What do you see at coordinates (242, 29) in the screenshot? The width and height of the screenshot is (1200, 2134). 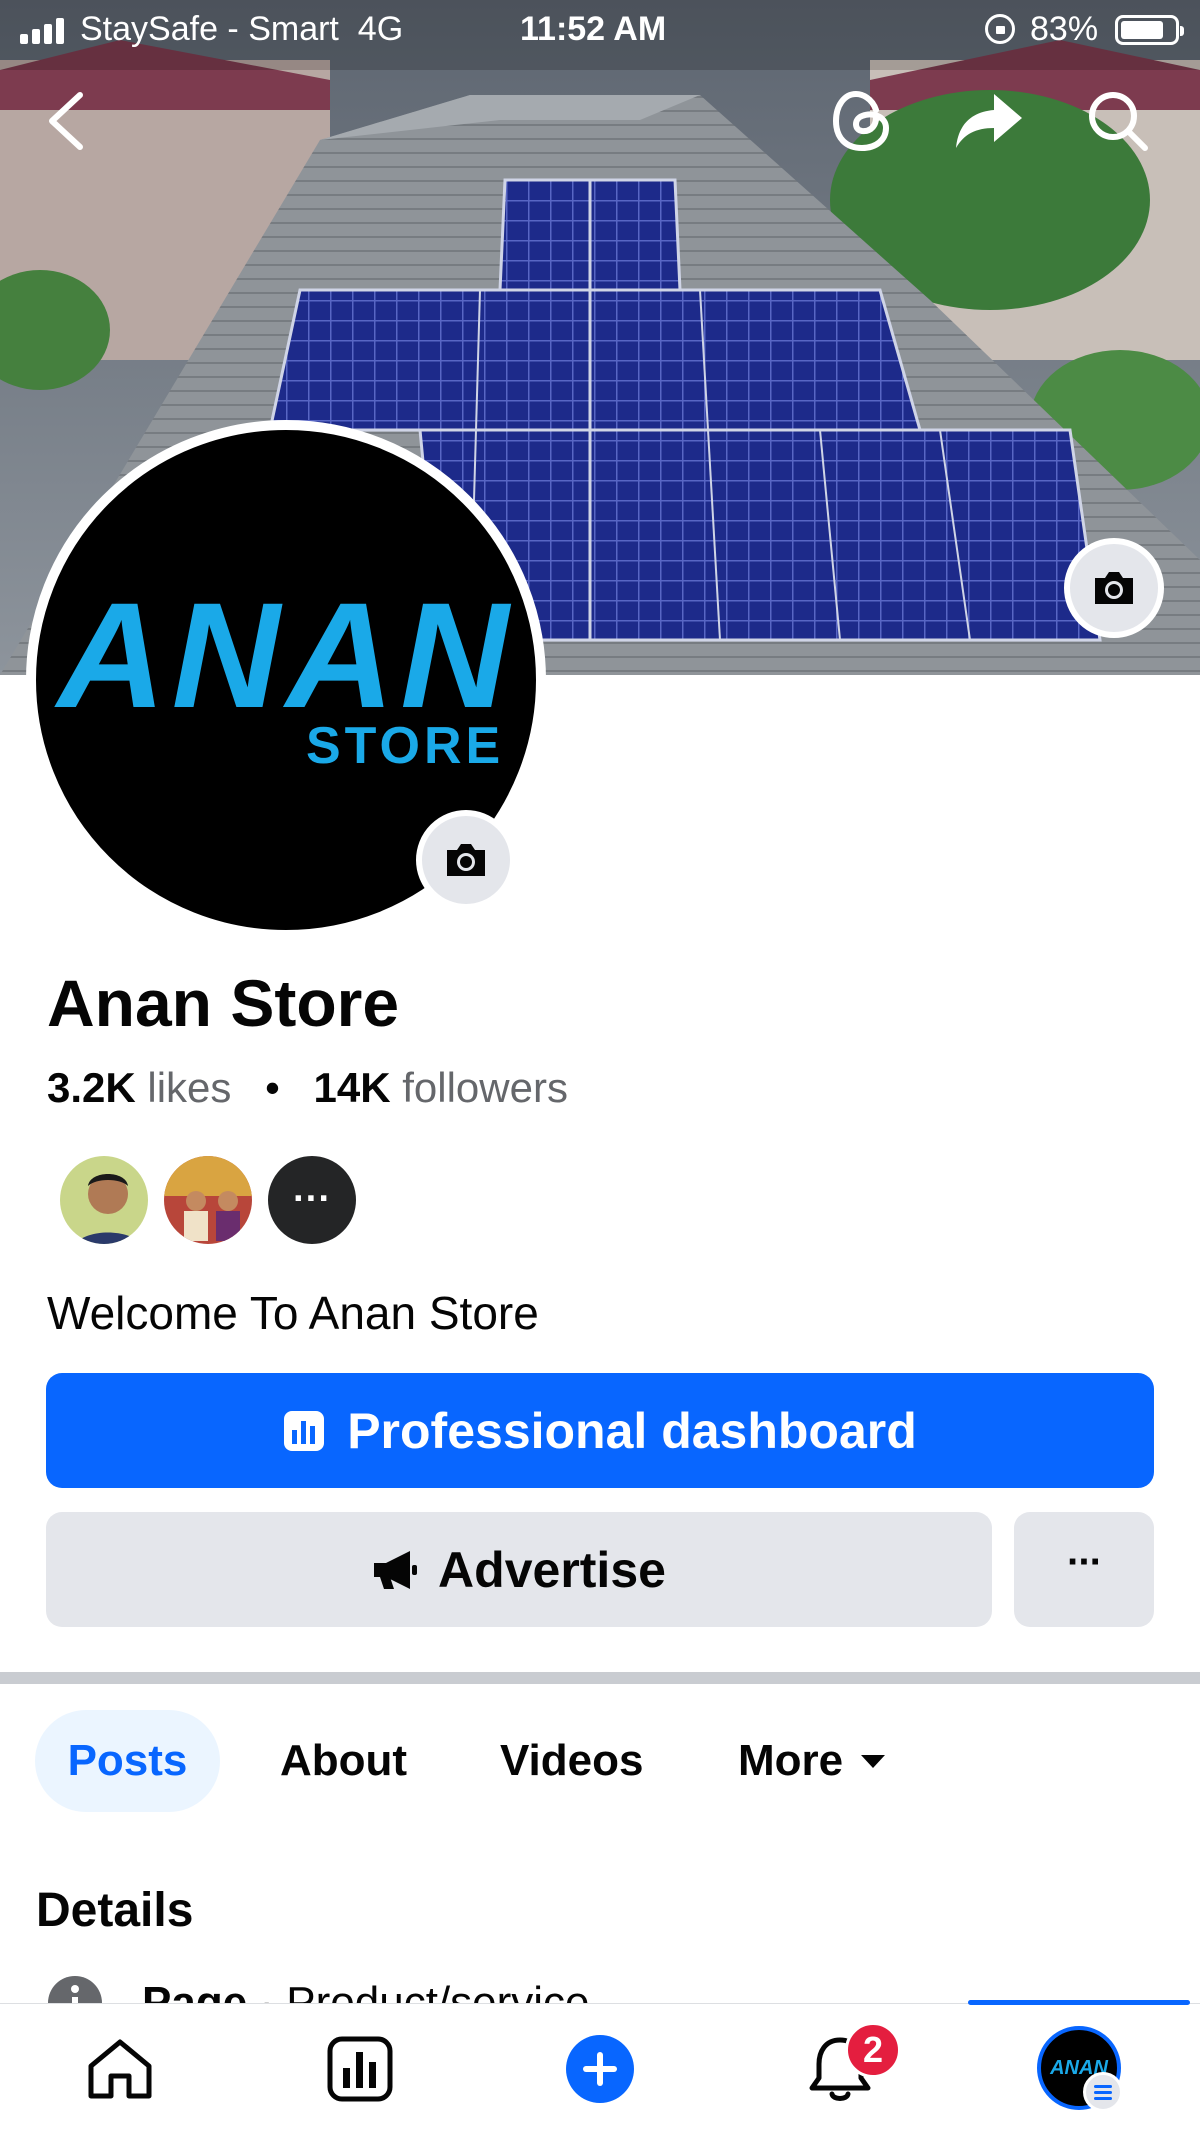 I see `carrier-label: StaySafe - Smart 4G` at bounding box center [242, 29].